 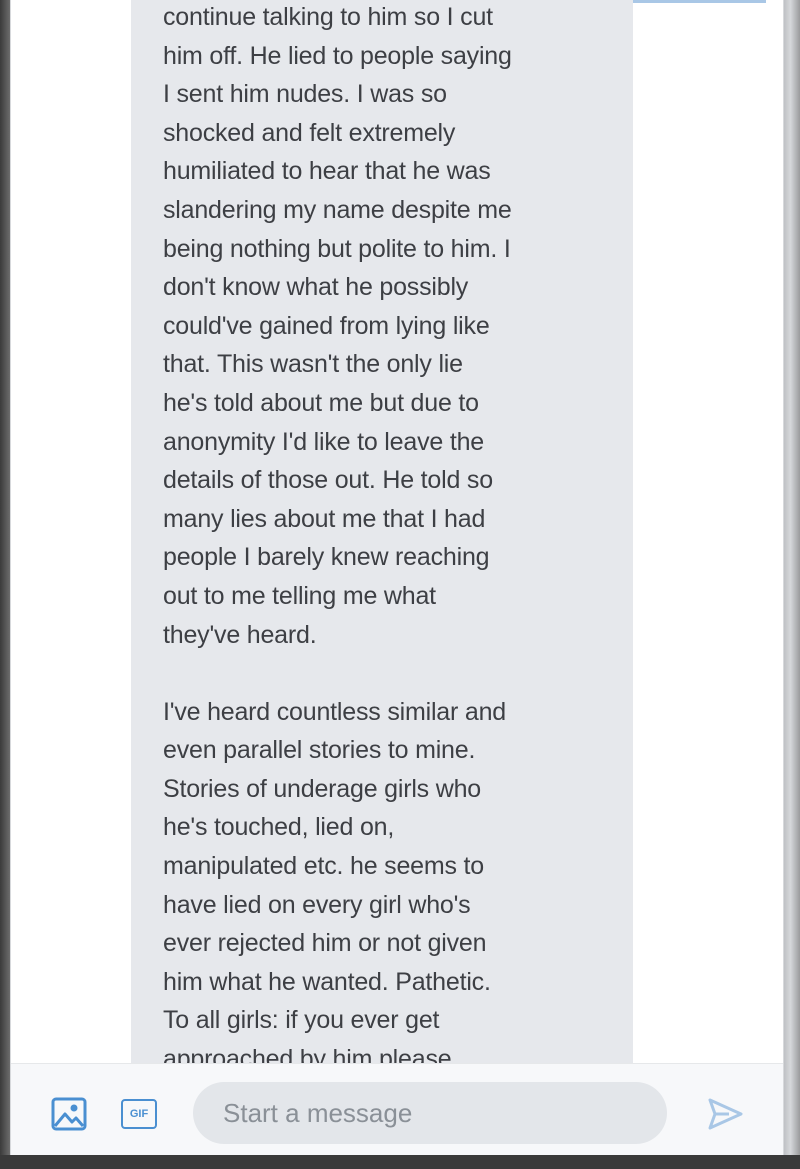 What do you see at coordinates (430, 1113) in the screenshot?
I see `message-input` at bounding box center [430, 1113].